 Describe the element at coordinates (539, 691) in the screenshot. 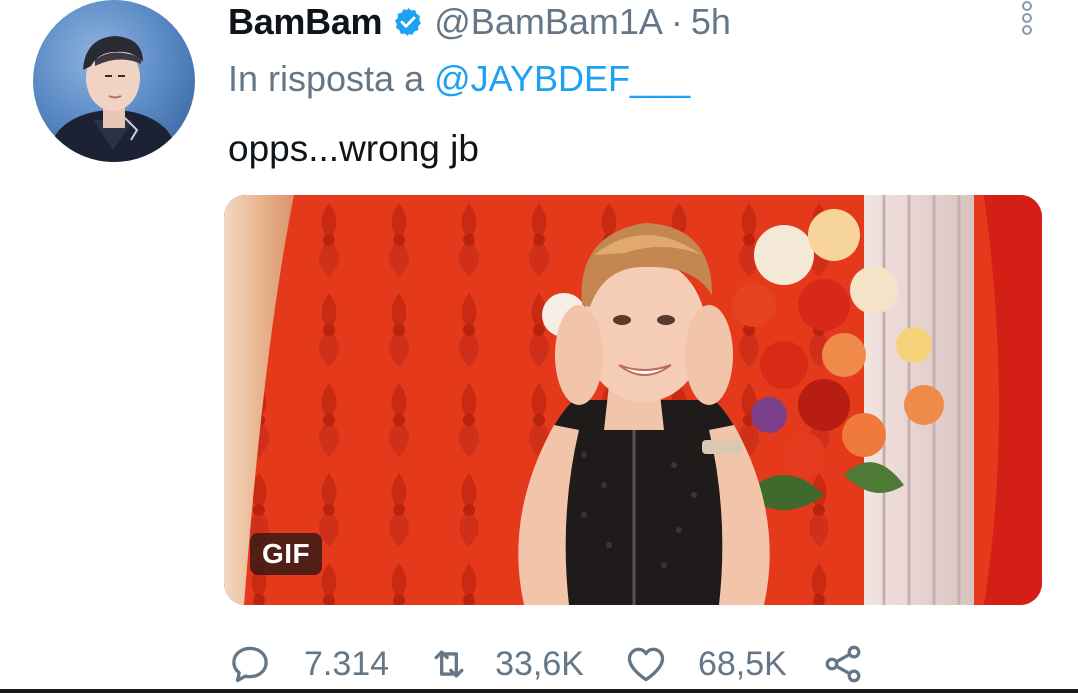

I see `bottom-divider` at that location.